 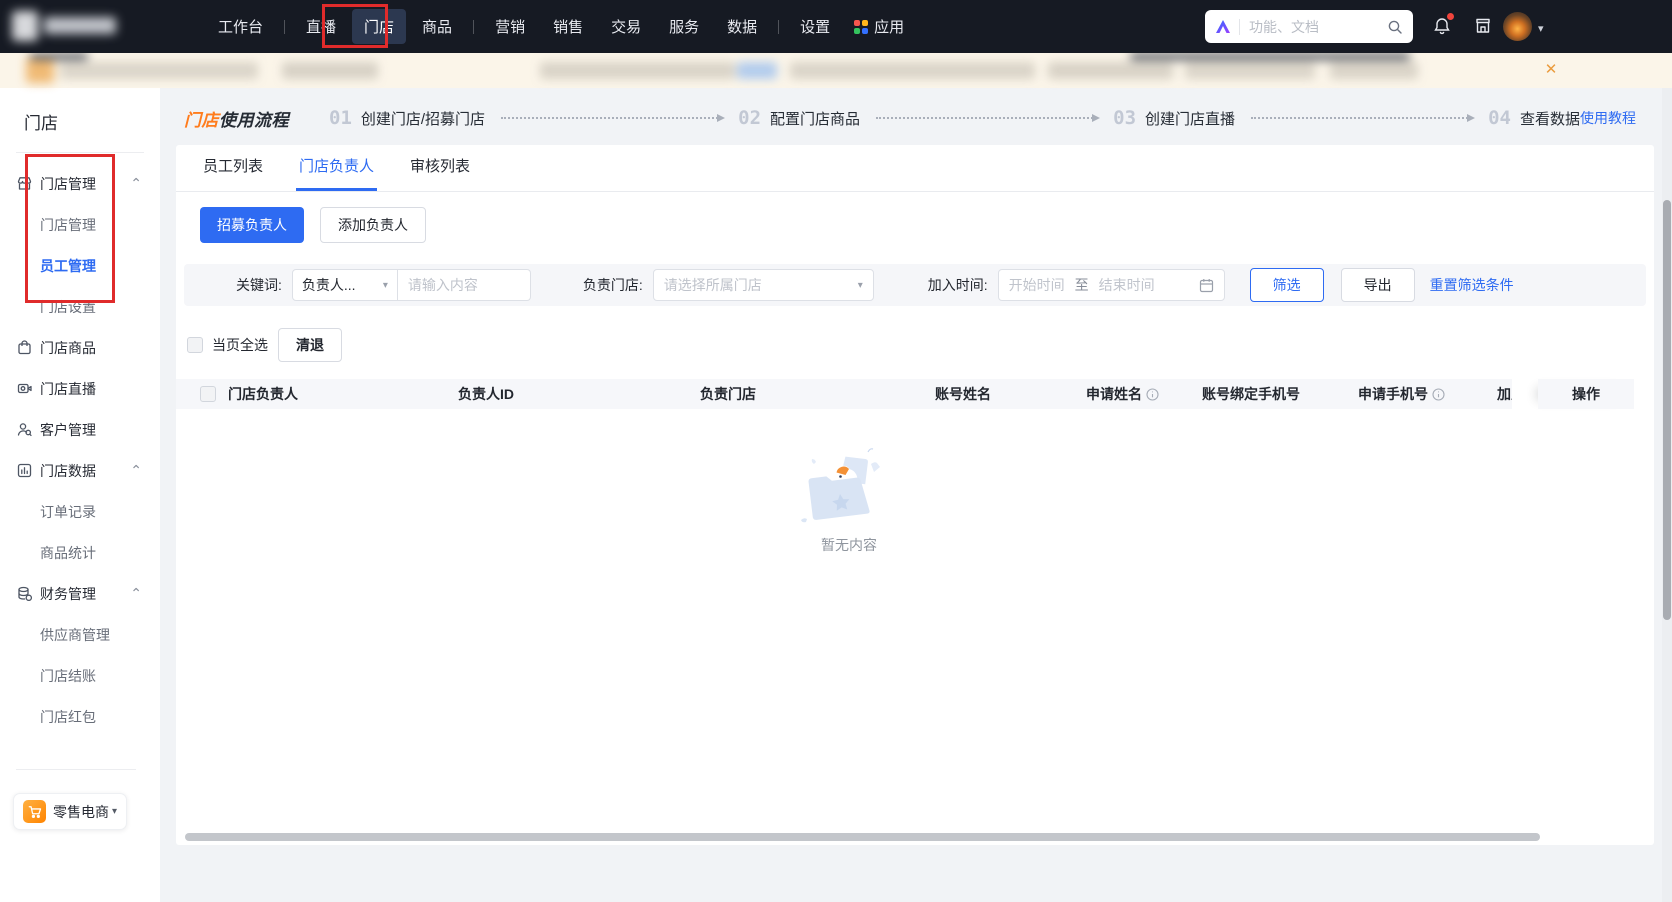 What do you see at coordinates (373, 225) in the screenshot?
I see `add-manager-button: 添加负责人` at bounding box center [373, 225].